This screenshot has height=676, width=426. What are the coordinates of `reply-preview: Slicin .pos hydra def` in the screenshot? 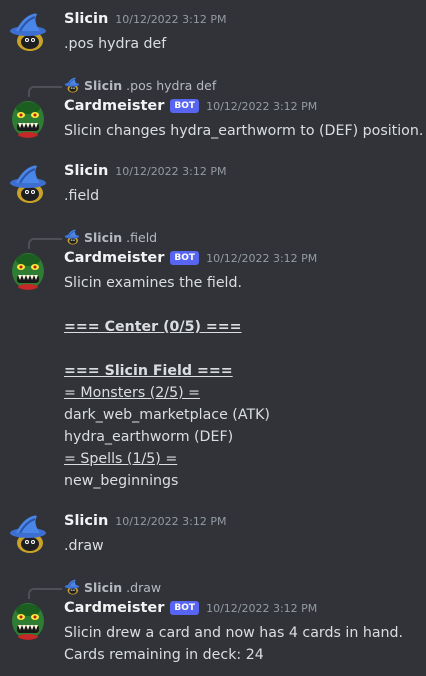 It's located at (140, 85).